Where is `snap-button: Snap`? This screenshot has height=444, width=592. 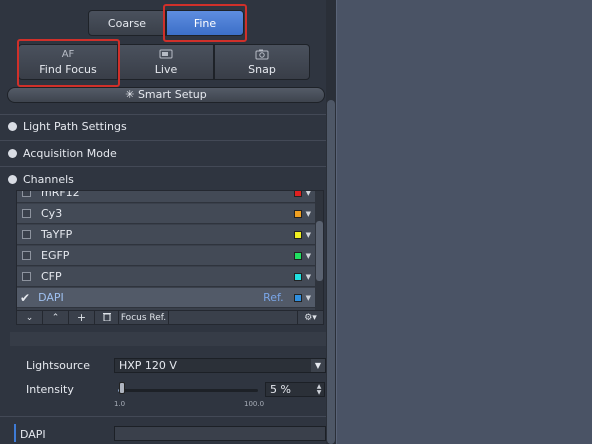 snap-button: Snap is located at coordinates (262, 62).